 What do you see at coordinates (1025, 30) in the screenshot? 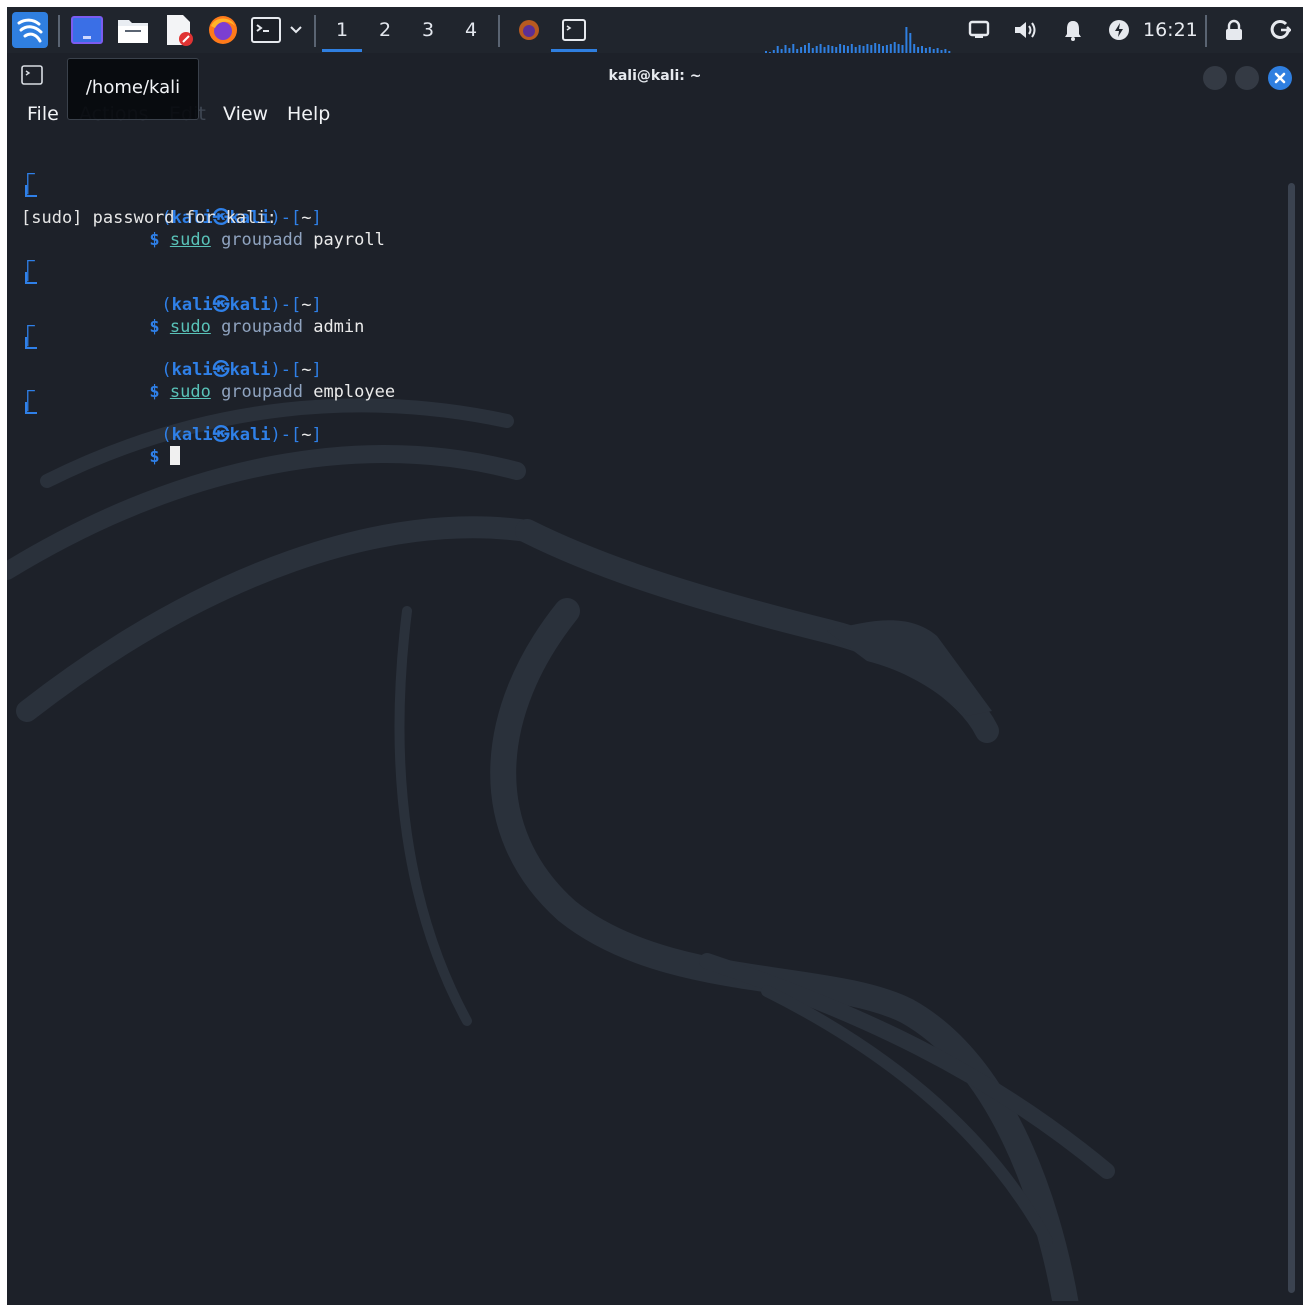
I see `volume-icon` at bounding box center [1025, 30].